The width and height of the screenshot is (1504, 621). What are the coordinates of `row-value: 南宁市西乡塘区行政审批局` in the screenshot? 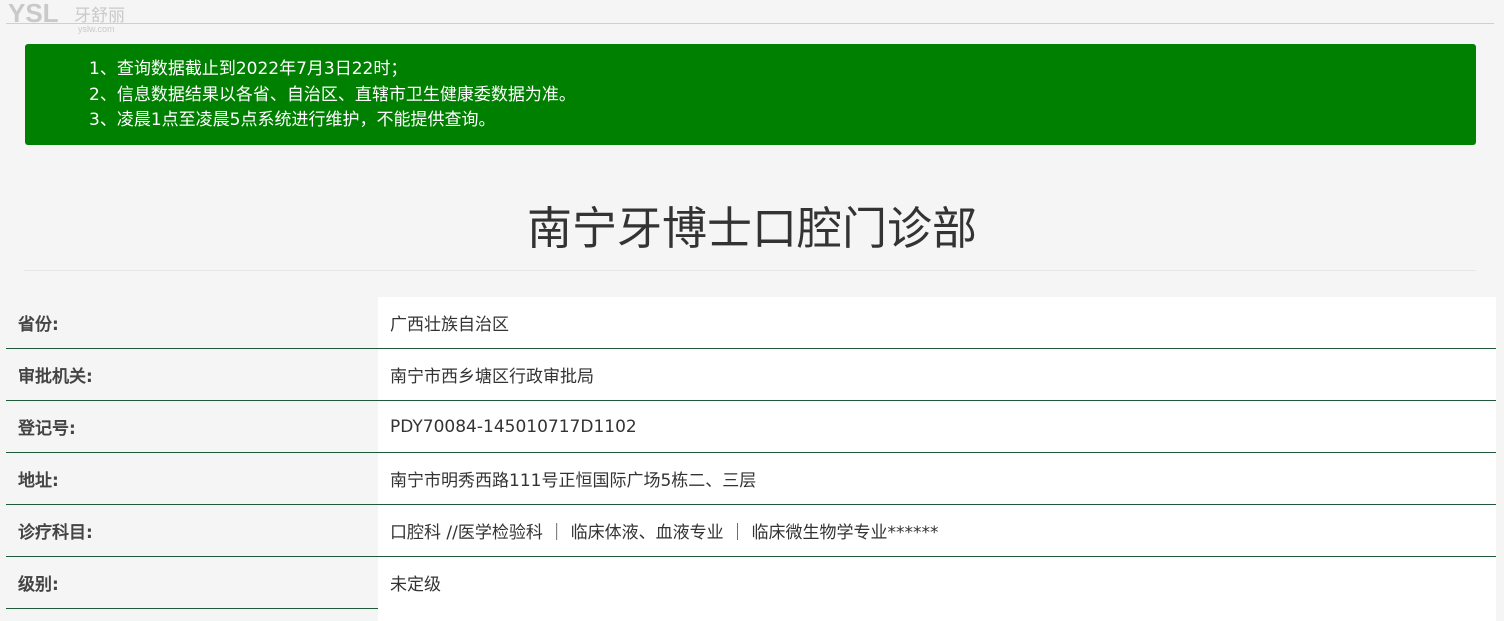 It's located at (937, 374).